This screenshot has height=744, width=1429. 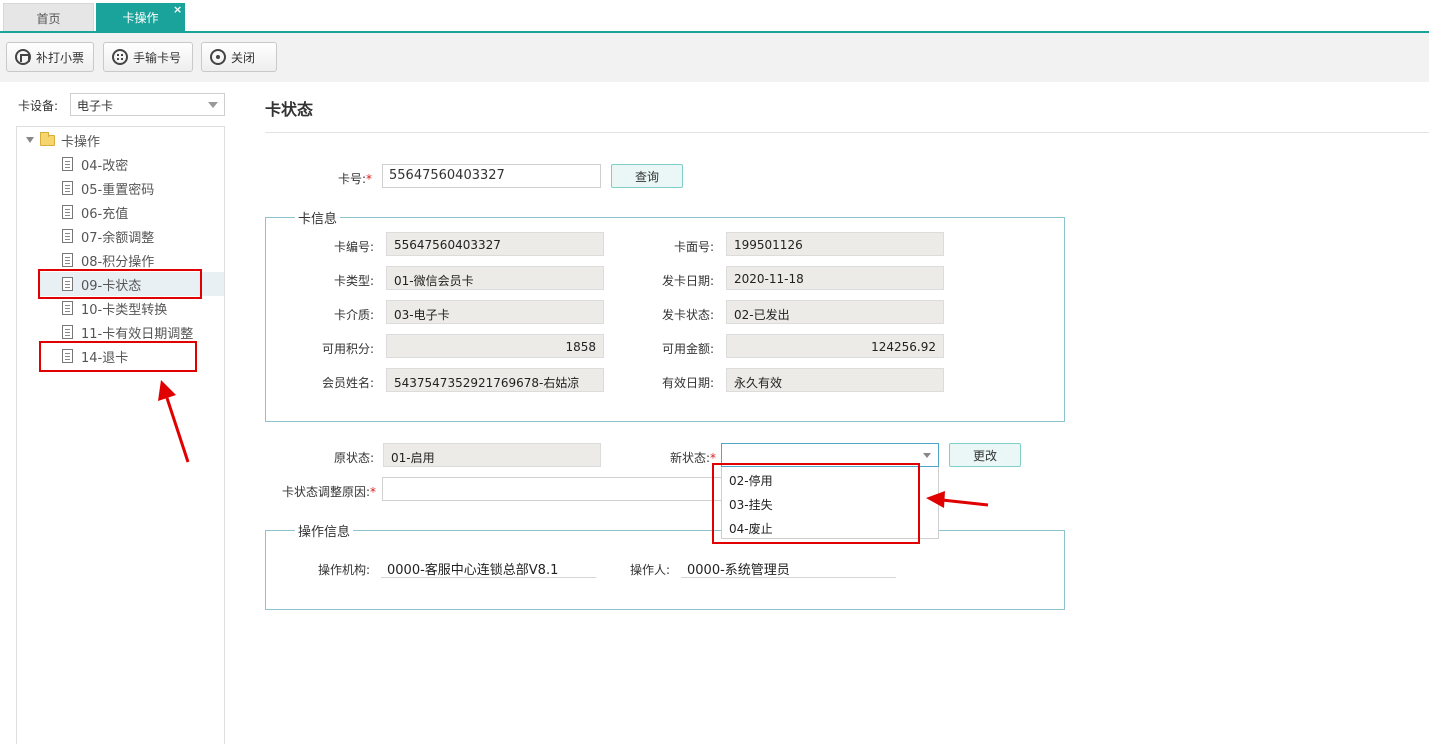 I want to click on annotation-arrowhead-right, so click(x=935, y=499).